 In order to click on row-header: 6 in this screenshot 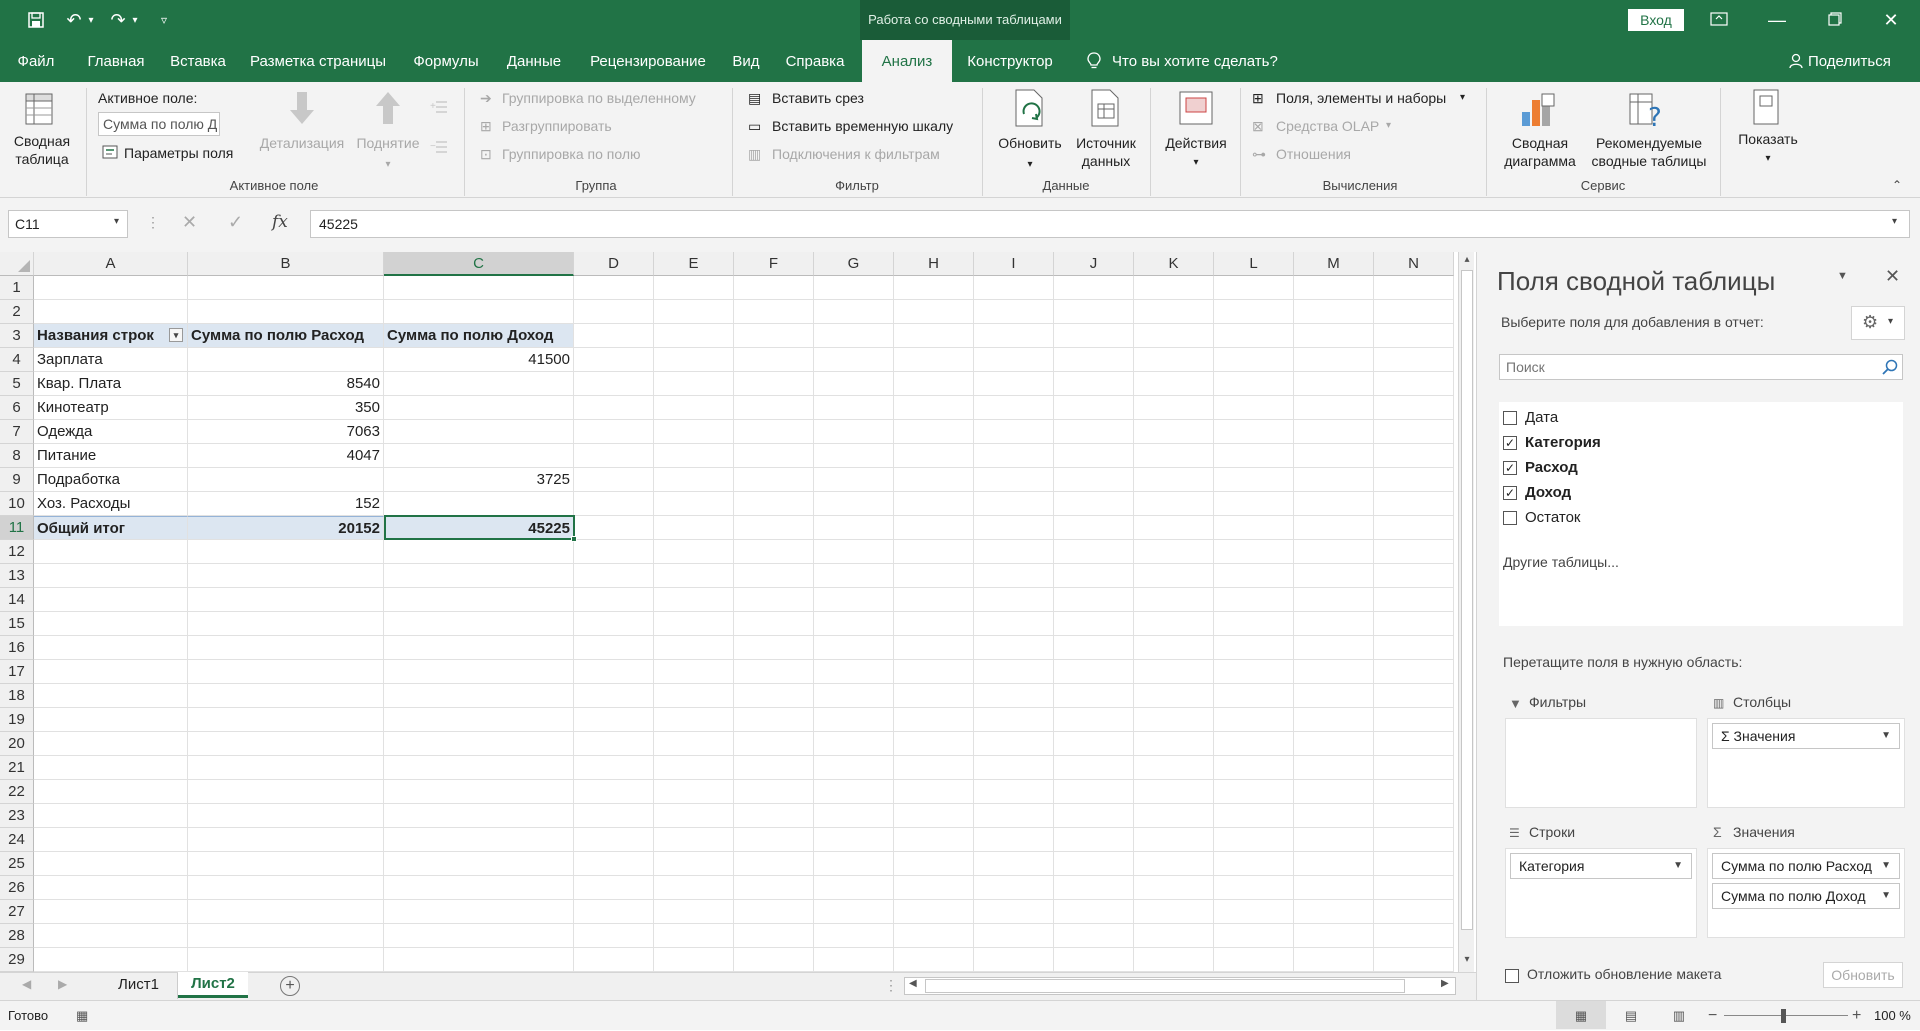, I will do `click(17, 408)`.